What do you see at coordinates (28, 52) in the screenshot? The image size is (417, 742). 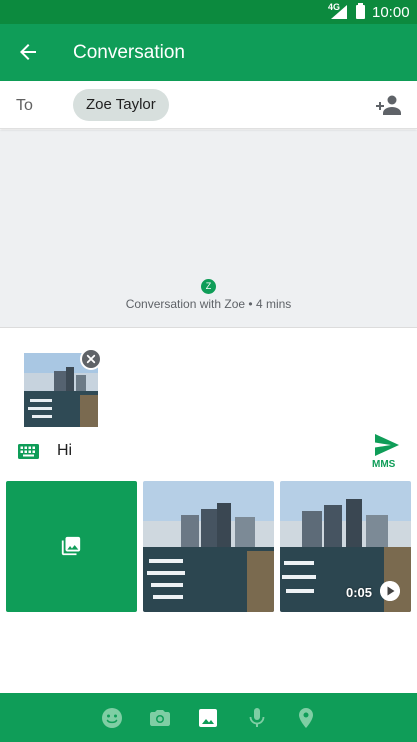 I see `back-arrow-icon` at bounding box center [28, 52].